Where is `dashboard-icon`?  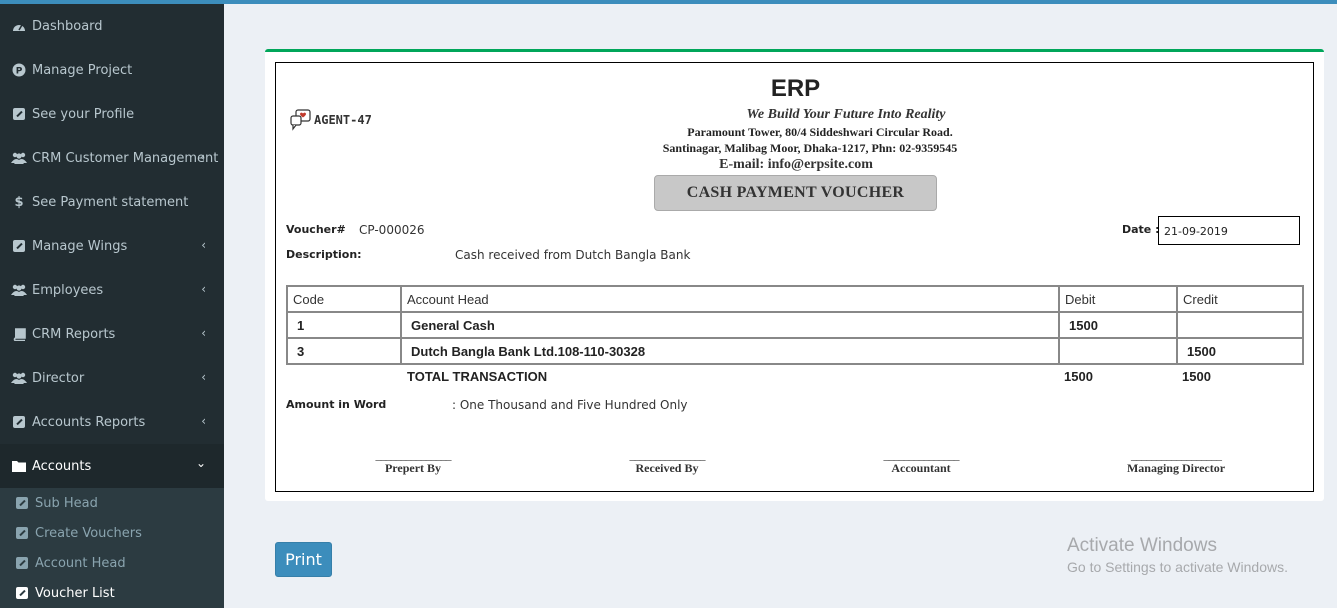
dashboard-icon is located at coordinates (19, 26).